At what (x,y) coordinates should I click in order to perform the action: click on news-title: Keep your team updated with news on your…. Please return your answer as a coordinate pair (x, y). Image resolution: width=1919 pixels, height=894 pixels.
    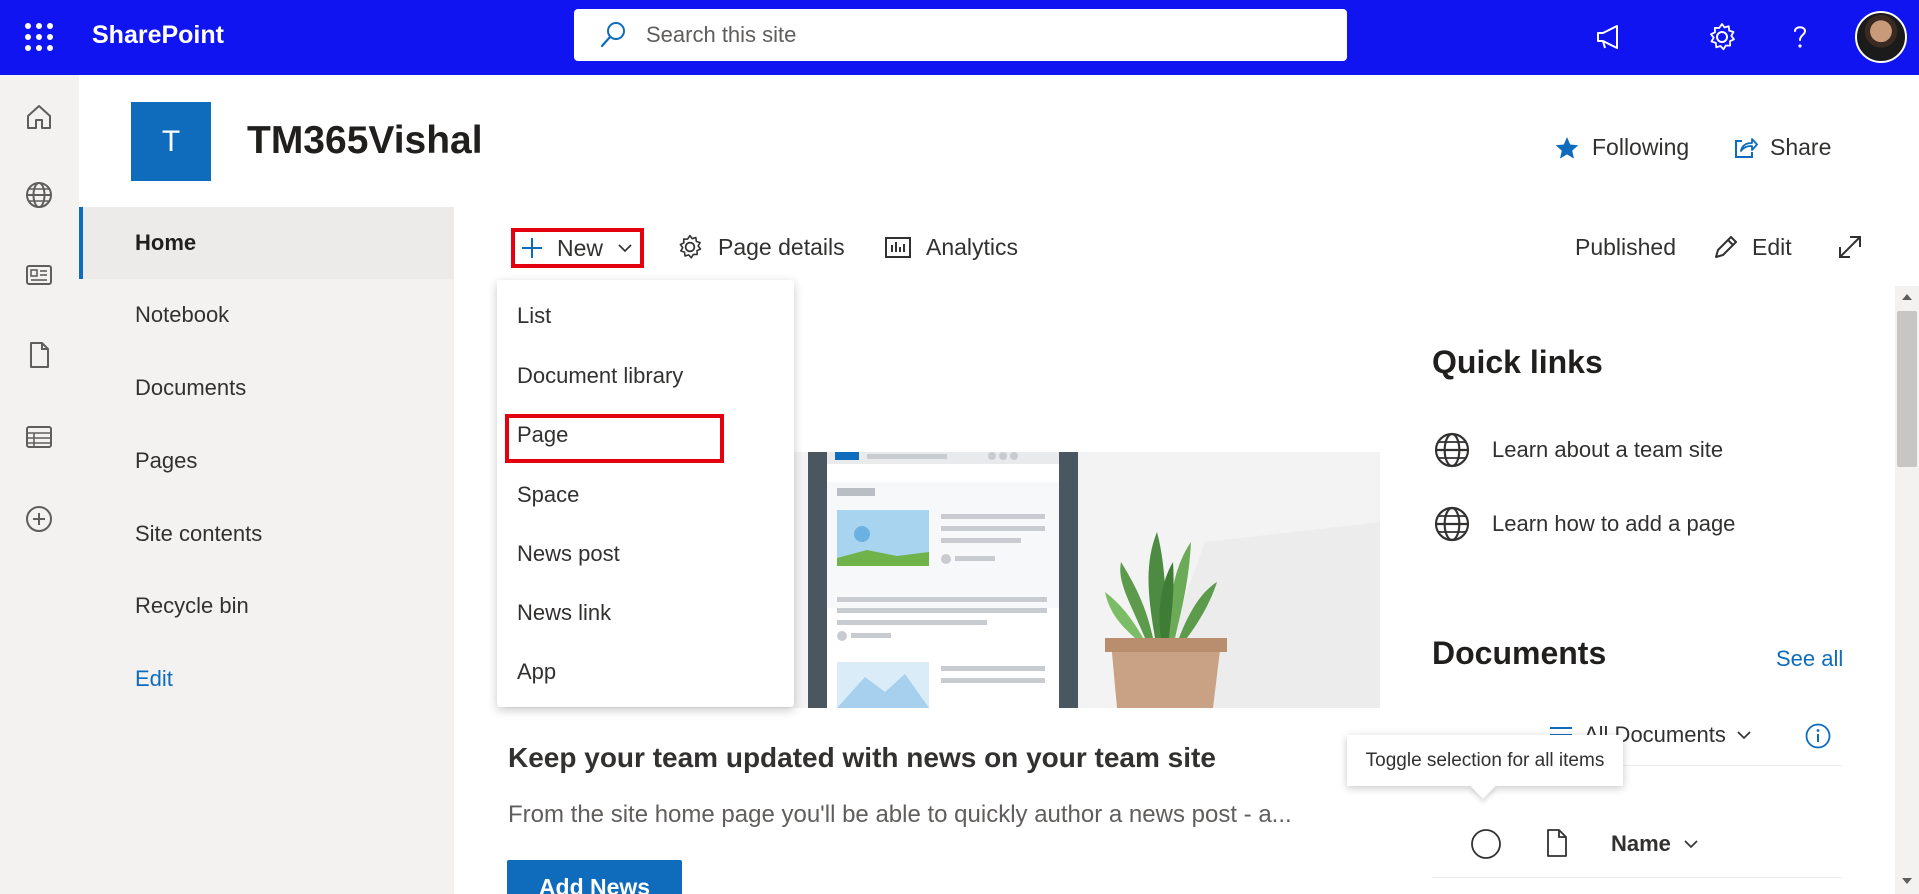
    Looking at the image, I should click on (862, 757).